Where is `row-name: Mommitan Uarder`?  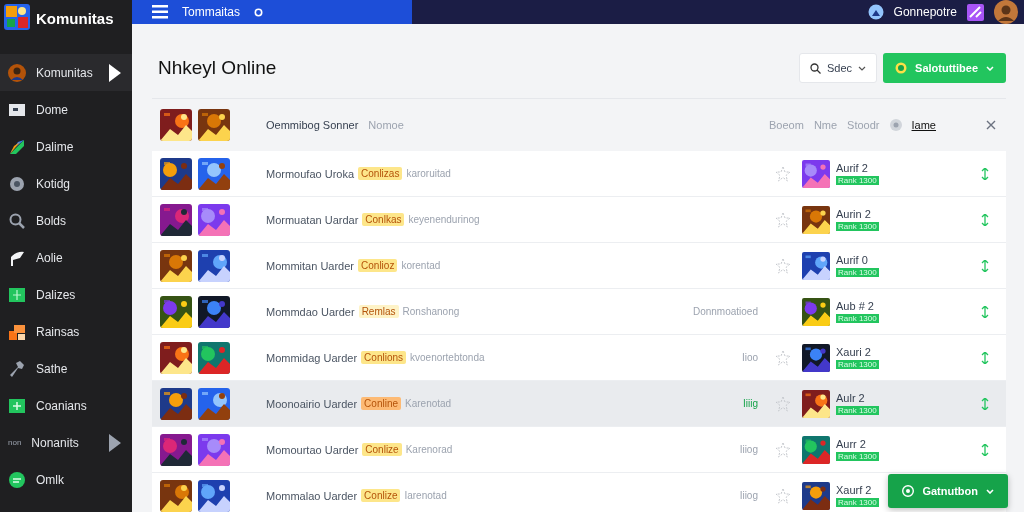 row-name: Mommitan Uarder is located at coordinates (310, 265).